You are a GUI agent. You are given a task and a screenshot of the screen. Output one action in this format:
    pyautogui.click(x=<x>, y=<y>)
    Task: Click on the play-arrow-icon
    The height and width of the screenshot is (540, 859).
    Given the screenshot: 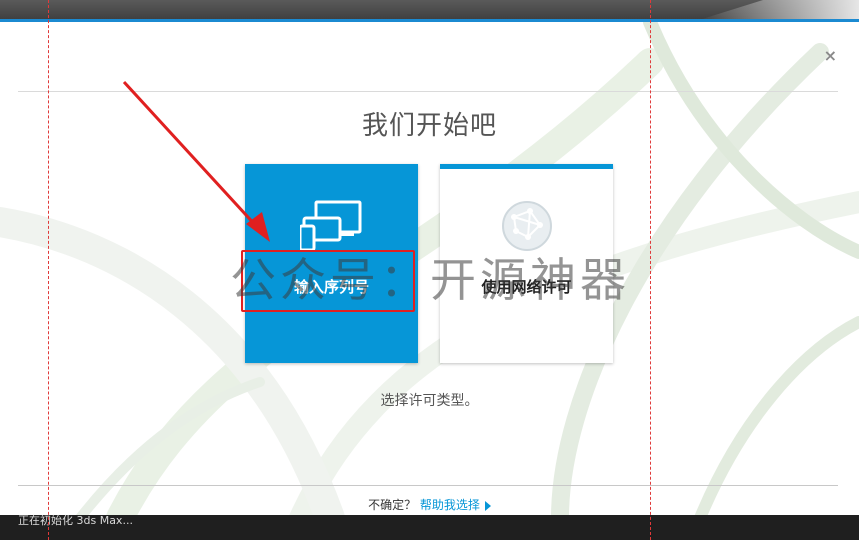 What is the action you would take?
    pyautogui.click(x=487, y=505)
    